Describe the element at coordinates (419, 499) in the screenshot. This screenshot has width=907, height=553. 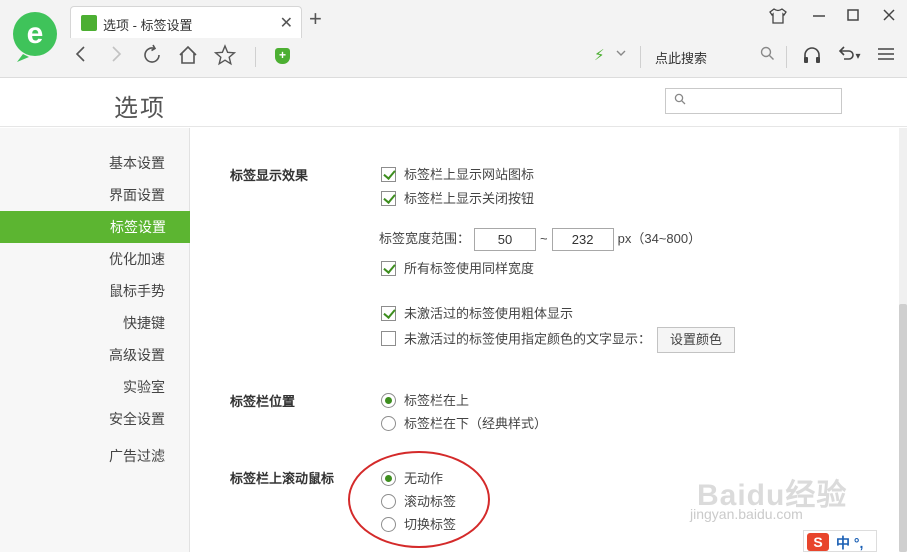
I see `annotation-circle` at that location.